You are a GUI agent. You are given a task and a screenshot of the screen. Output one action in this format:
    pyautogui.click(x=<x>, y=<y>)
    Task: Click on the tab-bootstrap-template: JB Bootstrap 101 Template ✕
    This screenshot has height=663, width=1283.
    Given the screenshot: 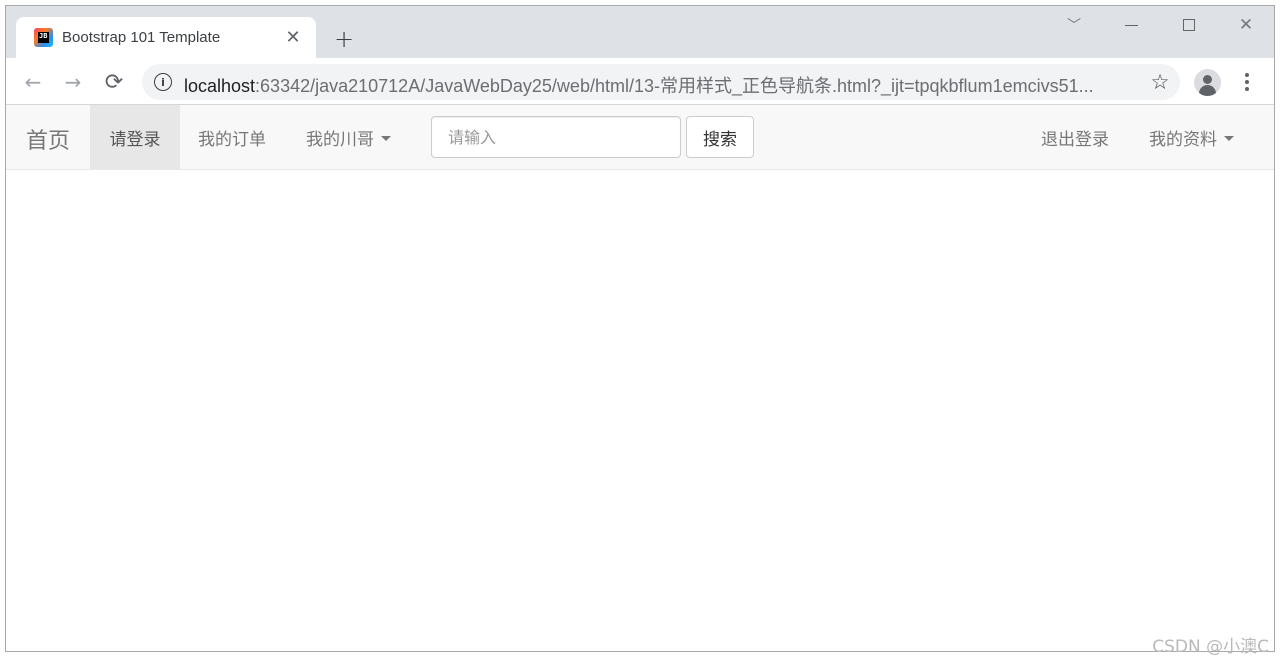 What is the action you would take?
    pyautogui.click(x=166, y=37)
    